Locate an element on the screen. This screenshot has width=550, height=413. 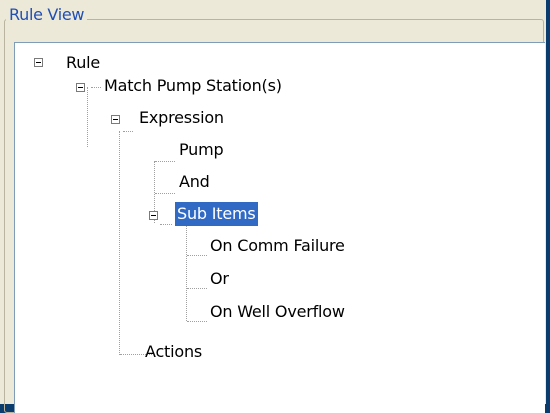
tree-item-label: On Well Overflow is located at coordinates (277, 311).